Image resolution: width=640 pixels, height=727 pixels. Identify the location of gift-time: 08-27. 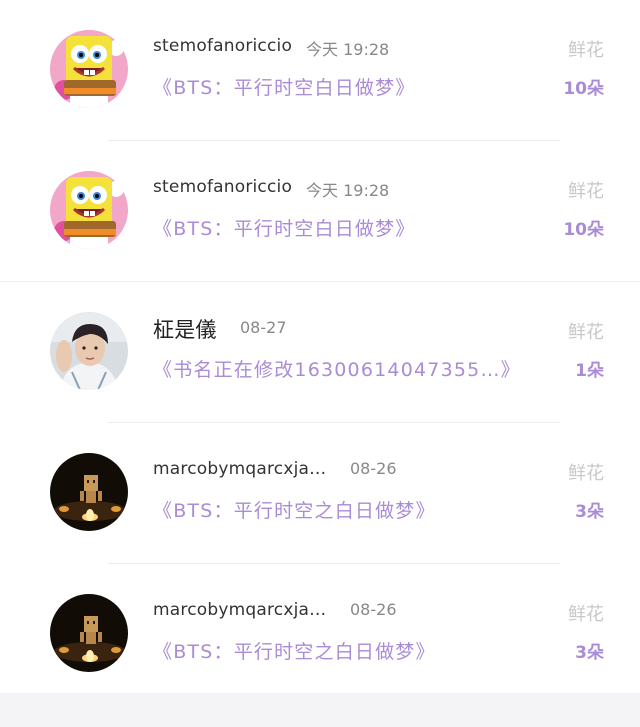
(263, 327).